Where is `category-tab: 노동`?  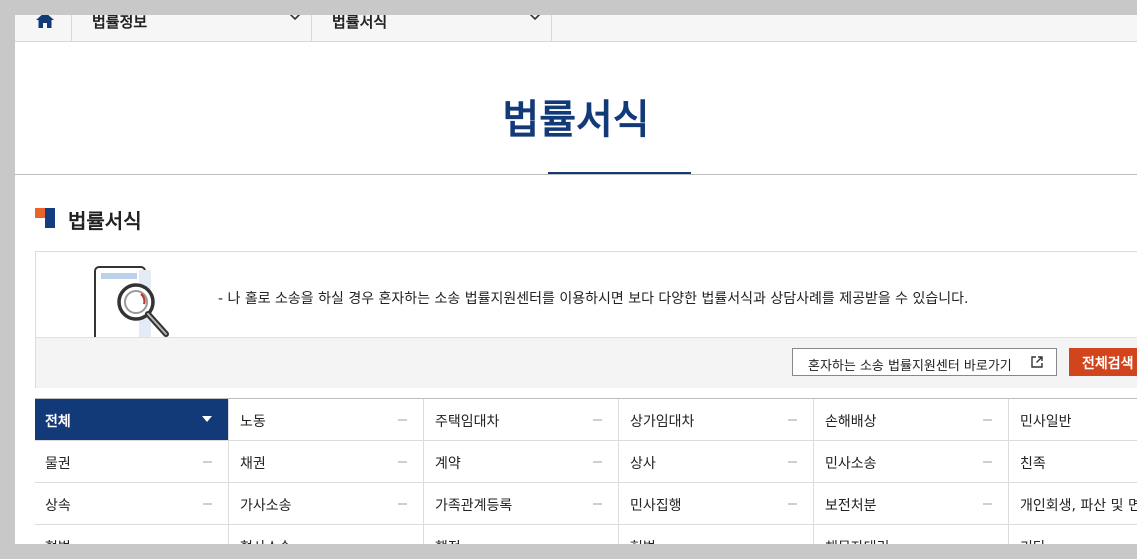 category-tab: 노동 is located at coordinates (327, 419).